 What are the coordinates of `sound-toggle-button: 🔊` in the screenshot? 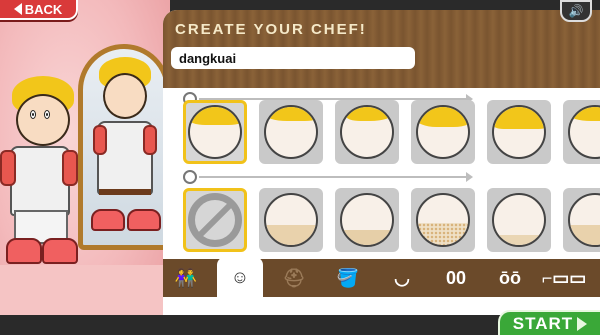 It's located at (576, 11).